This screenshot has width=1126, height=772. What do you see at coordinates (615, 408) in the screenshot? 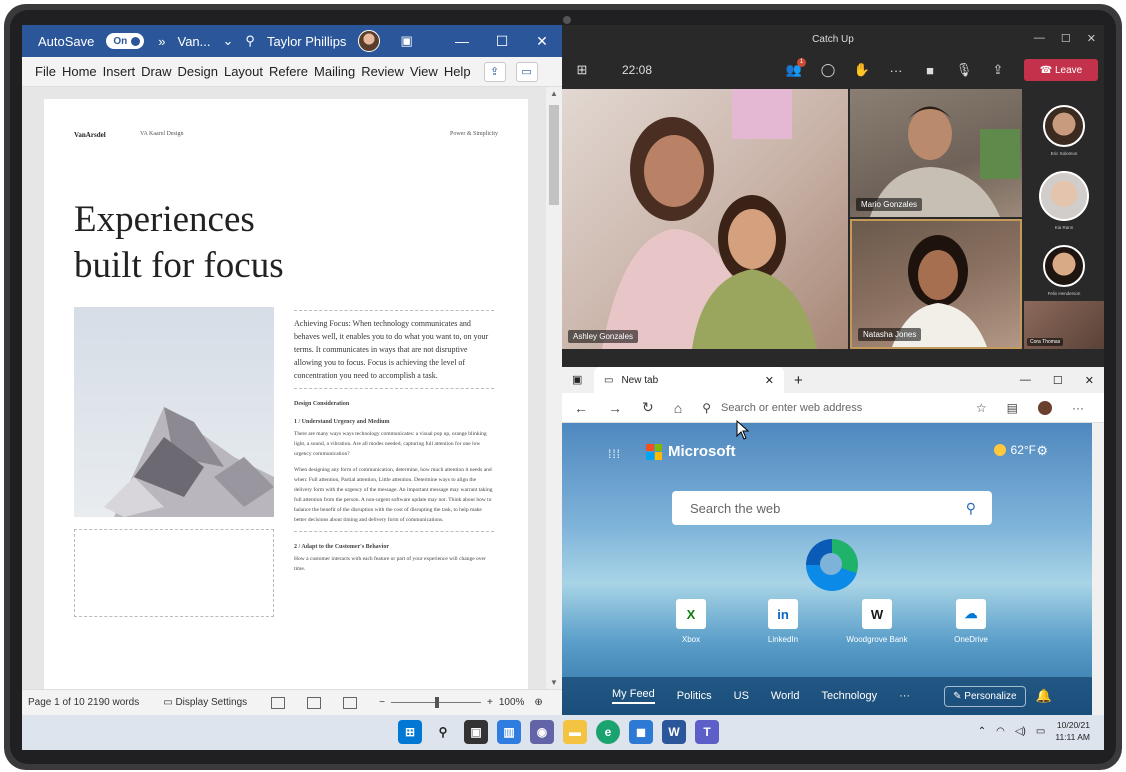
I see `forward-icon: →` at bounding box center [615, 408].